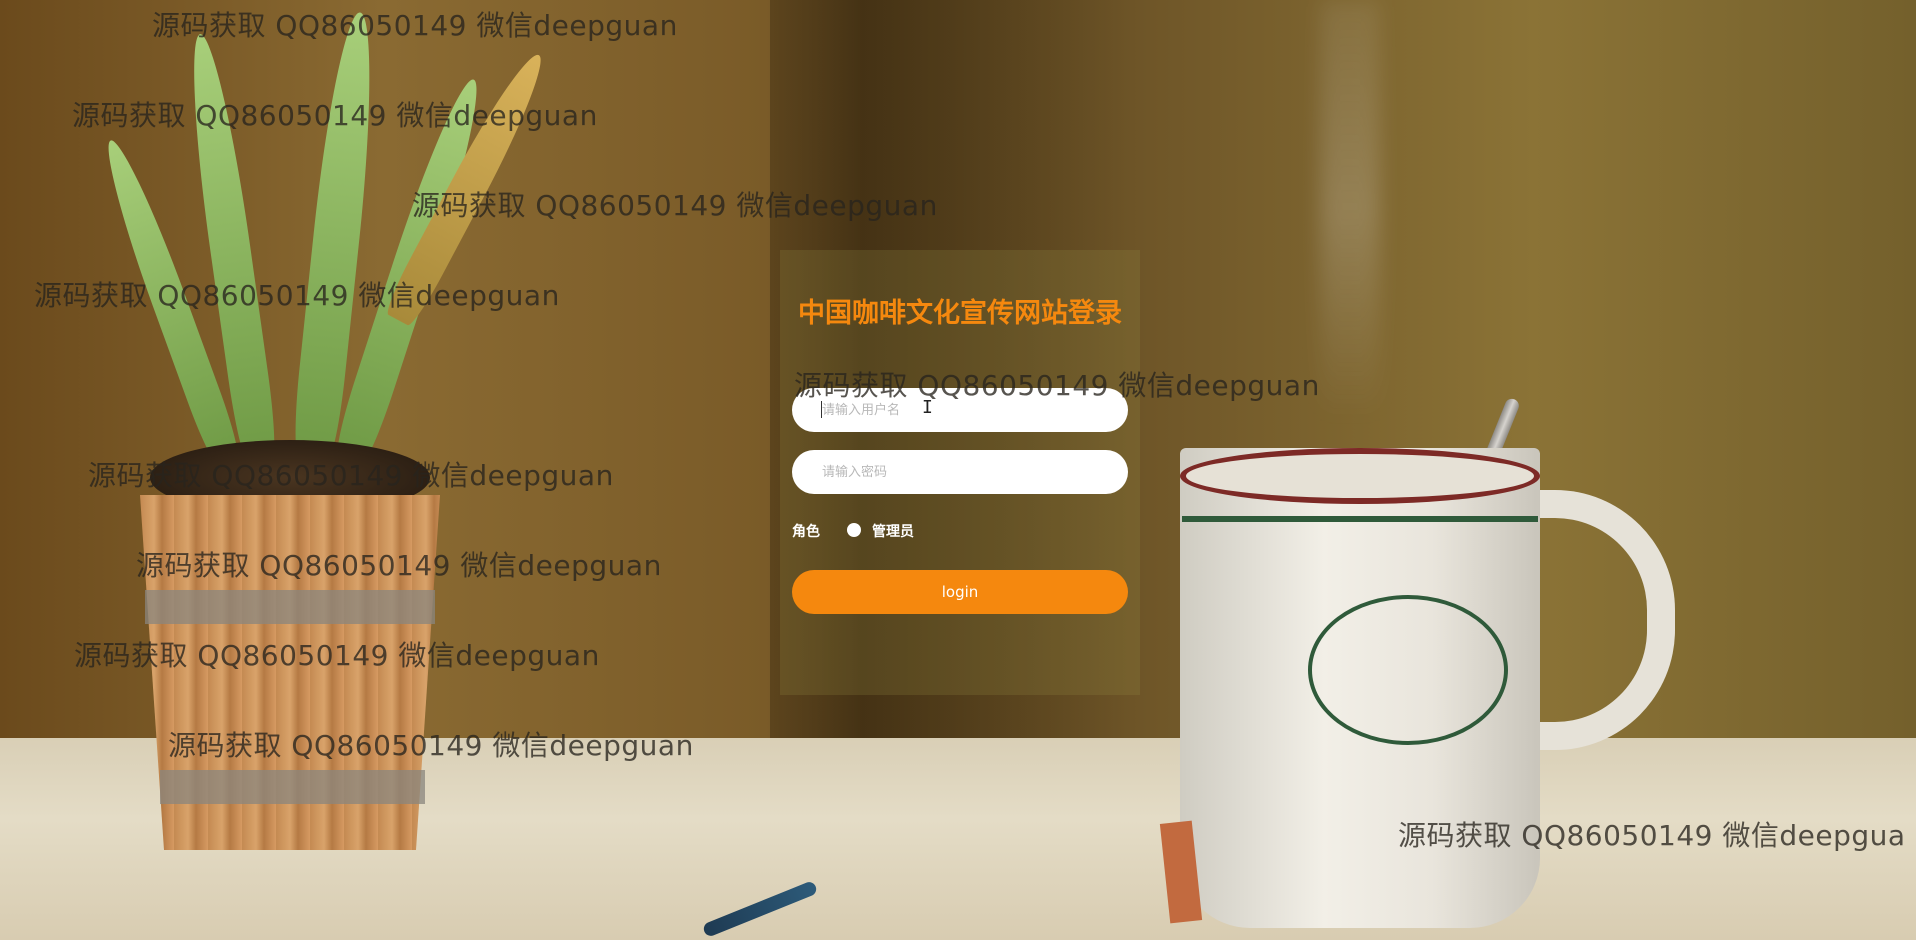 This screenshot has height=940, width=1916. I want to click on login-title: 中国咖啡文化宣传网站登录, so click(960, 313).